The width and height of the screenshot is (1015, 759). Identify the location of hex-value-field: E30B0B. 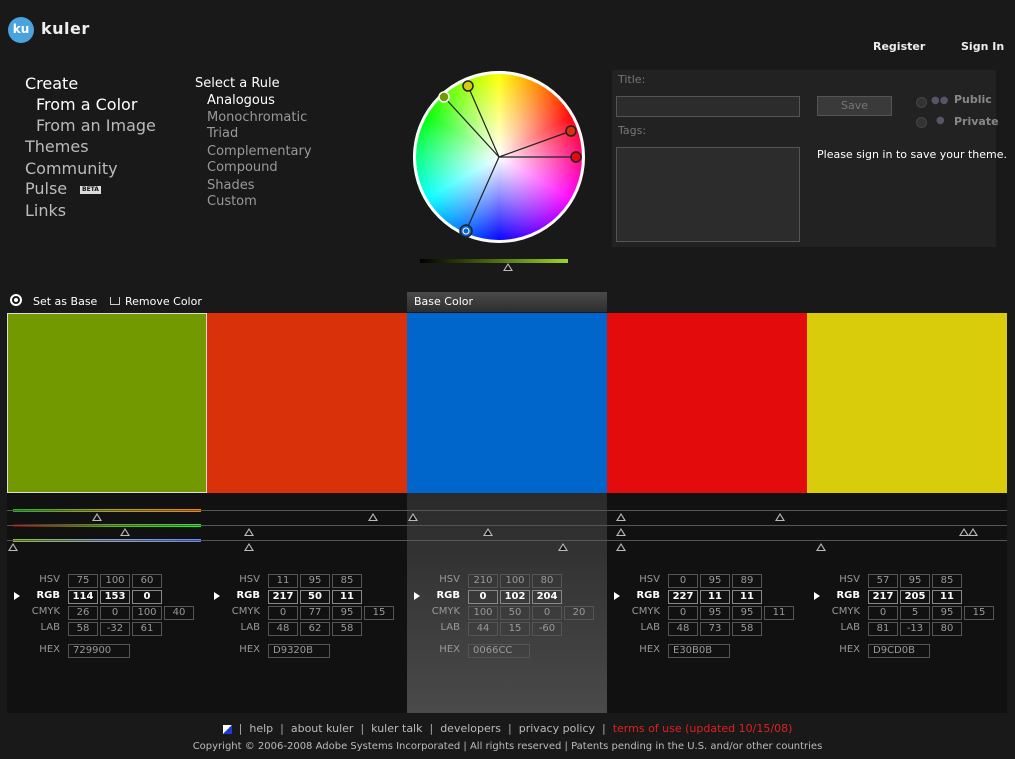
(699, 651).